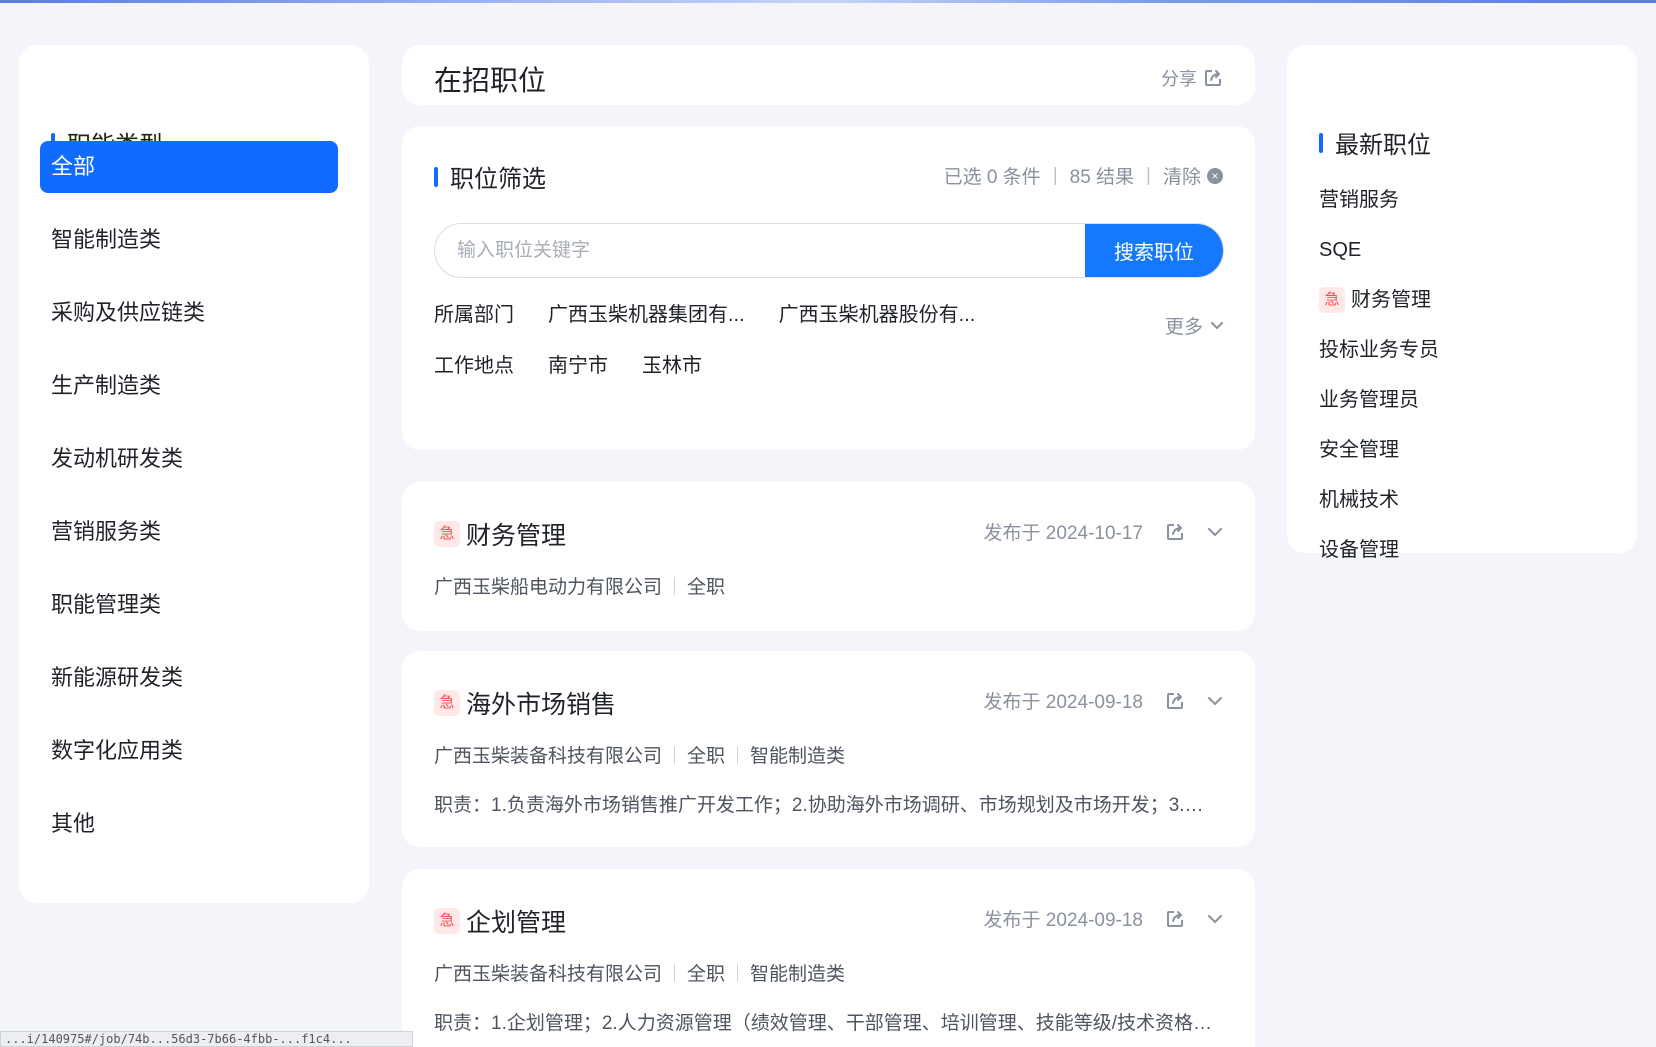  Describe the element at coordinates (474, 366) in the screenshot. I see `location-label: 工作地点` at that location.